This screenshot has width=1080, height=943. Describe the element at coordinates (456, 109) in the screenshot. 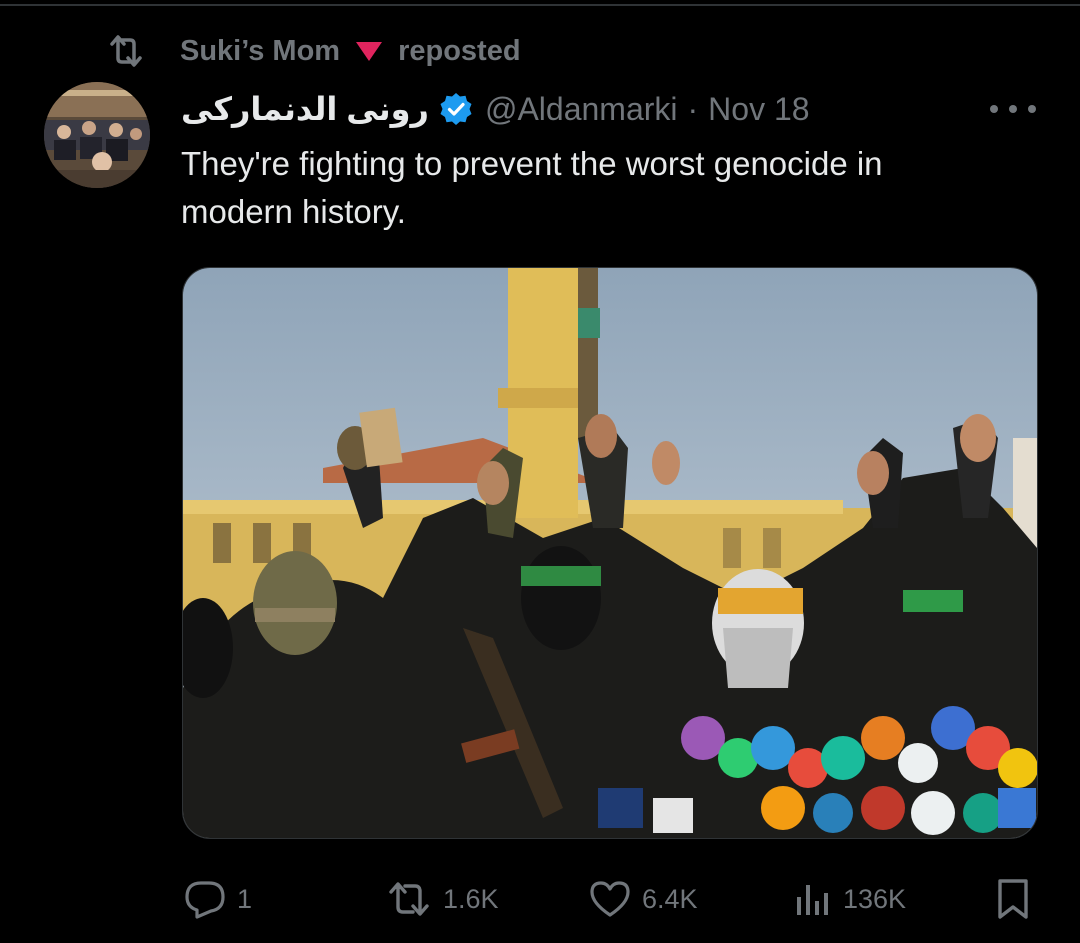

I see `verified-badge-icon` at that location.